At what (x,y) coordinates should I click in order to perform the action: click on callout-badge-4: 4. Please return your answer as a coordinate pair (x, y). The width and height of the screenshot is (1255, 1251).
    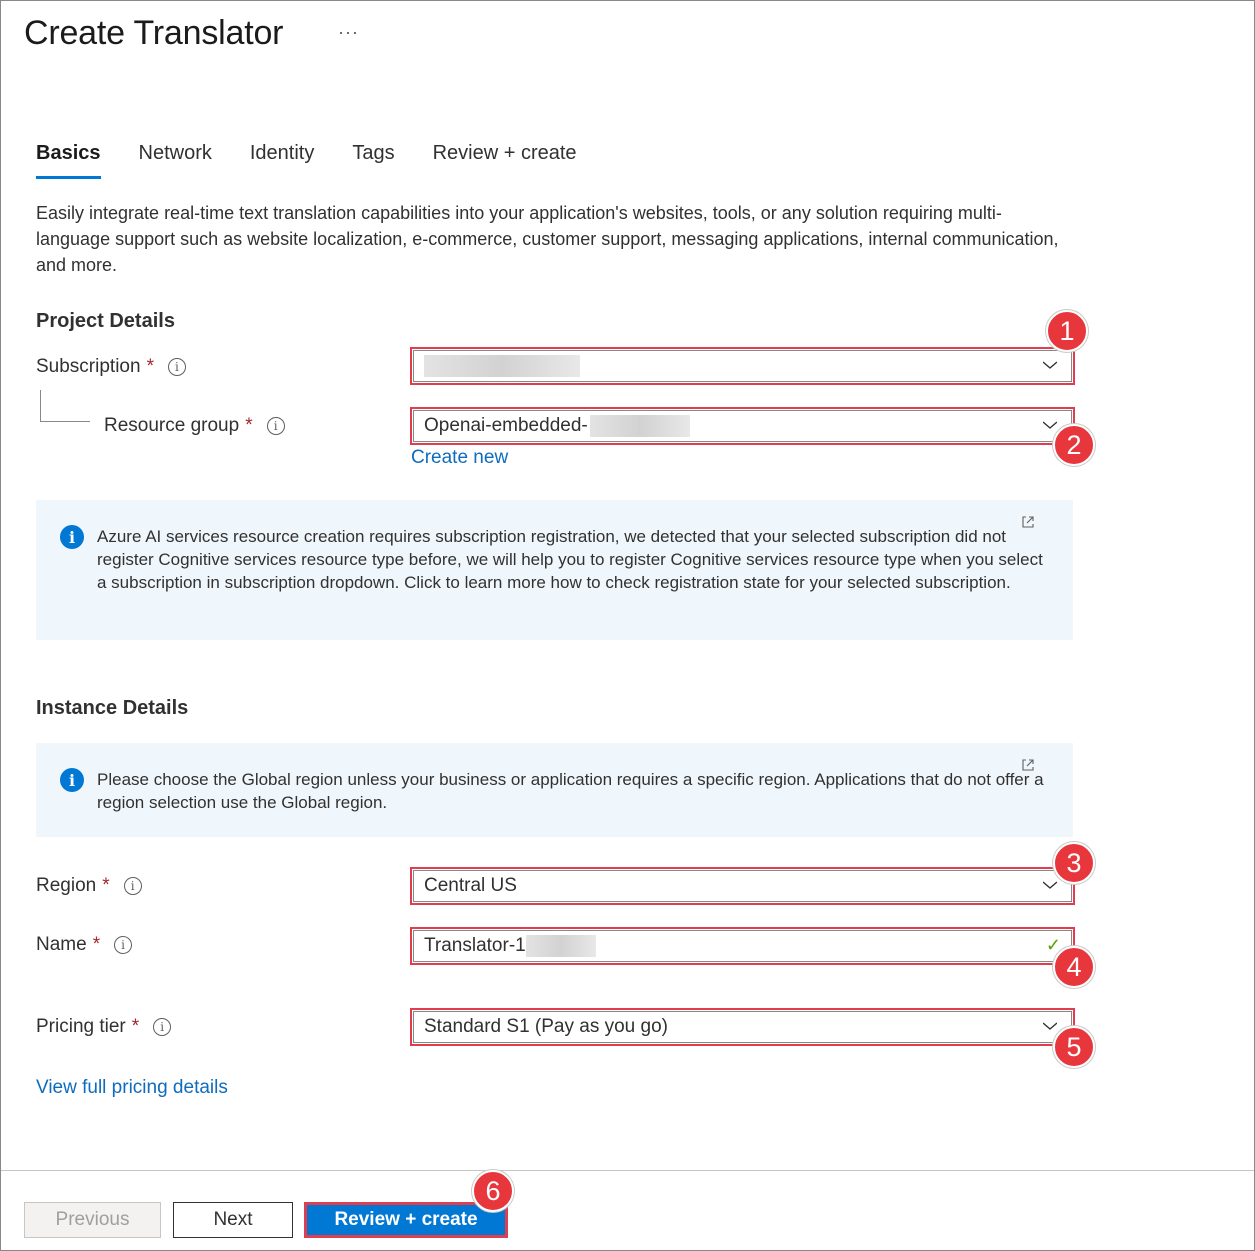
    Looking at the image, I should click on (1074, 967).